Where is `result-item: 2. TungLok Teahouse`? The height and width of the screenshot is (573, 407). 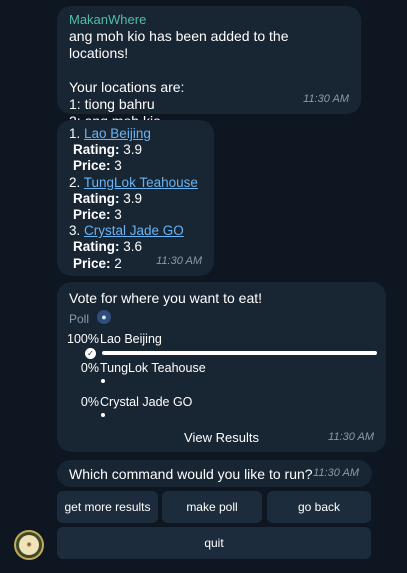
result-item: 2. TungLok Teahouse is located at coordinates (135, 183).